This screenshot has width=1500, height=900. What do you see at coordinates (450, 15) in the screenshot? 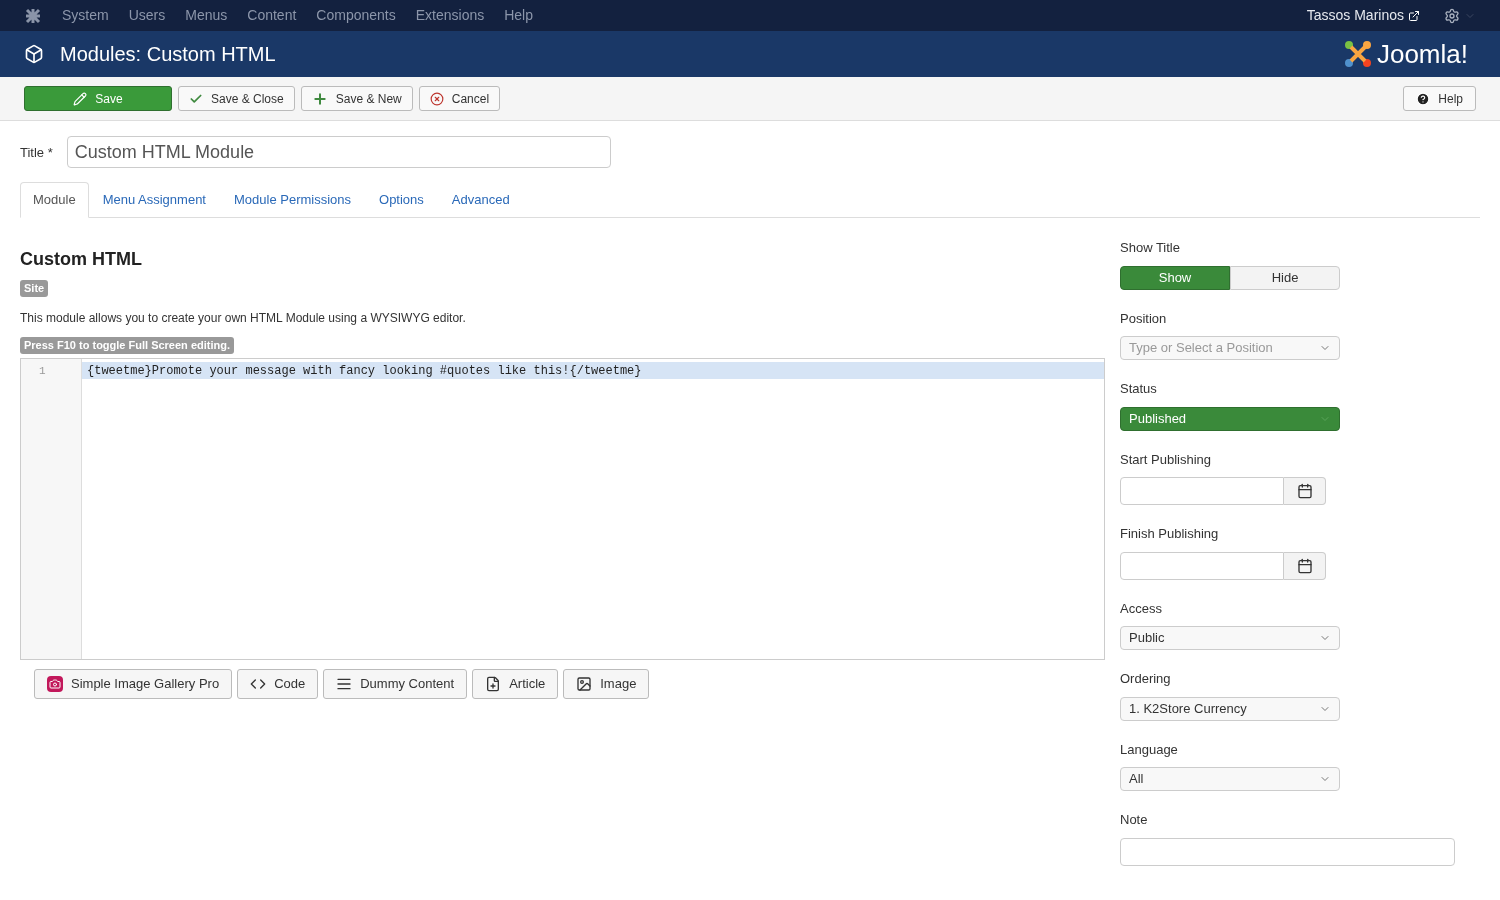
I see `menu-item: Extensions` at bounding box center [450, 15].